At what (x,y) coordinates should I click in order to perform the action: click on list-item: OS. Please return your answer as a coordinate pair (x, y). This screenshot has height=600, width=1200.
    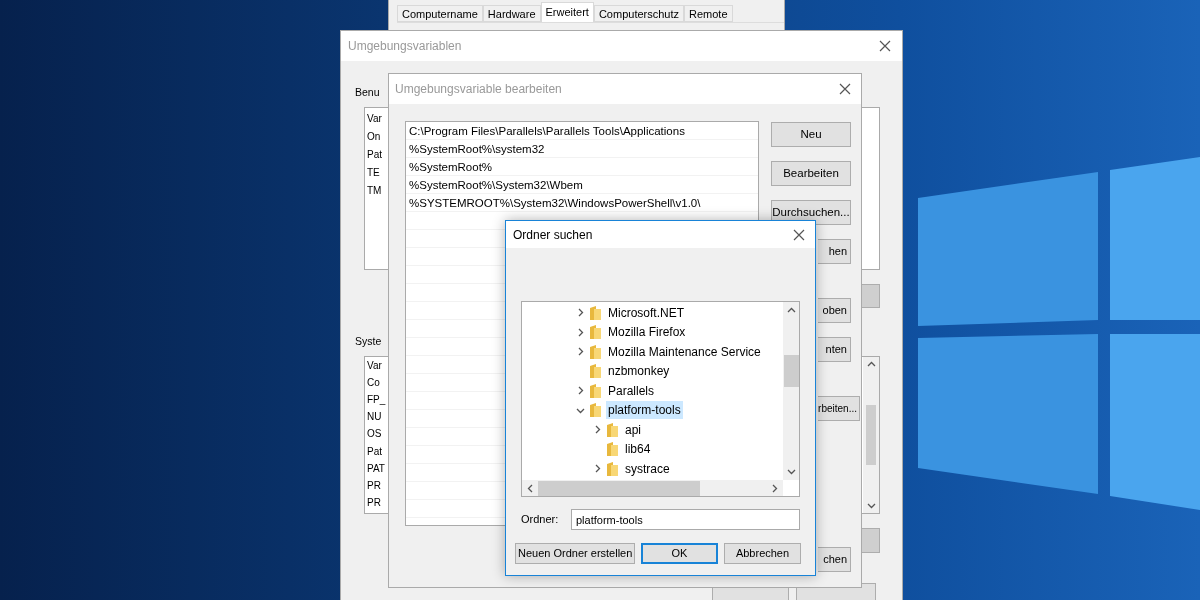
    Looking at the image, I should click on (374, 435).